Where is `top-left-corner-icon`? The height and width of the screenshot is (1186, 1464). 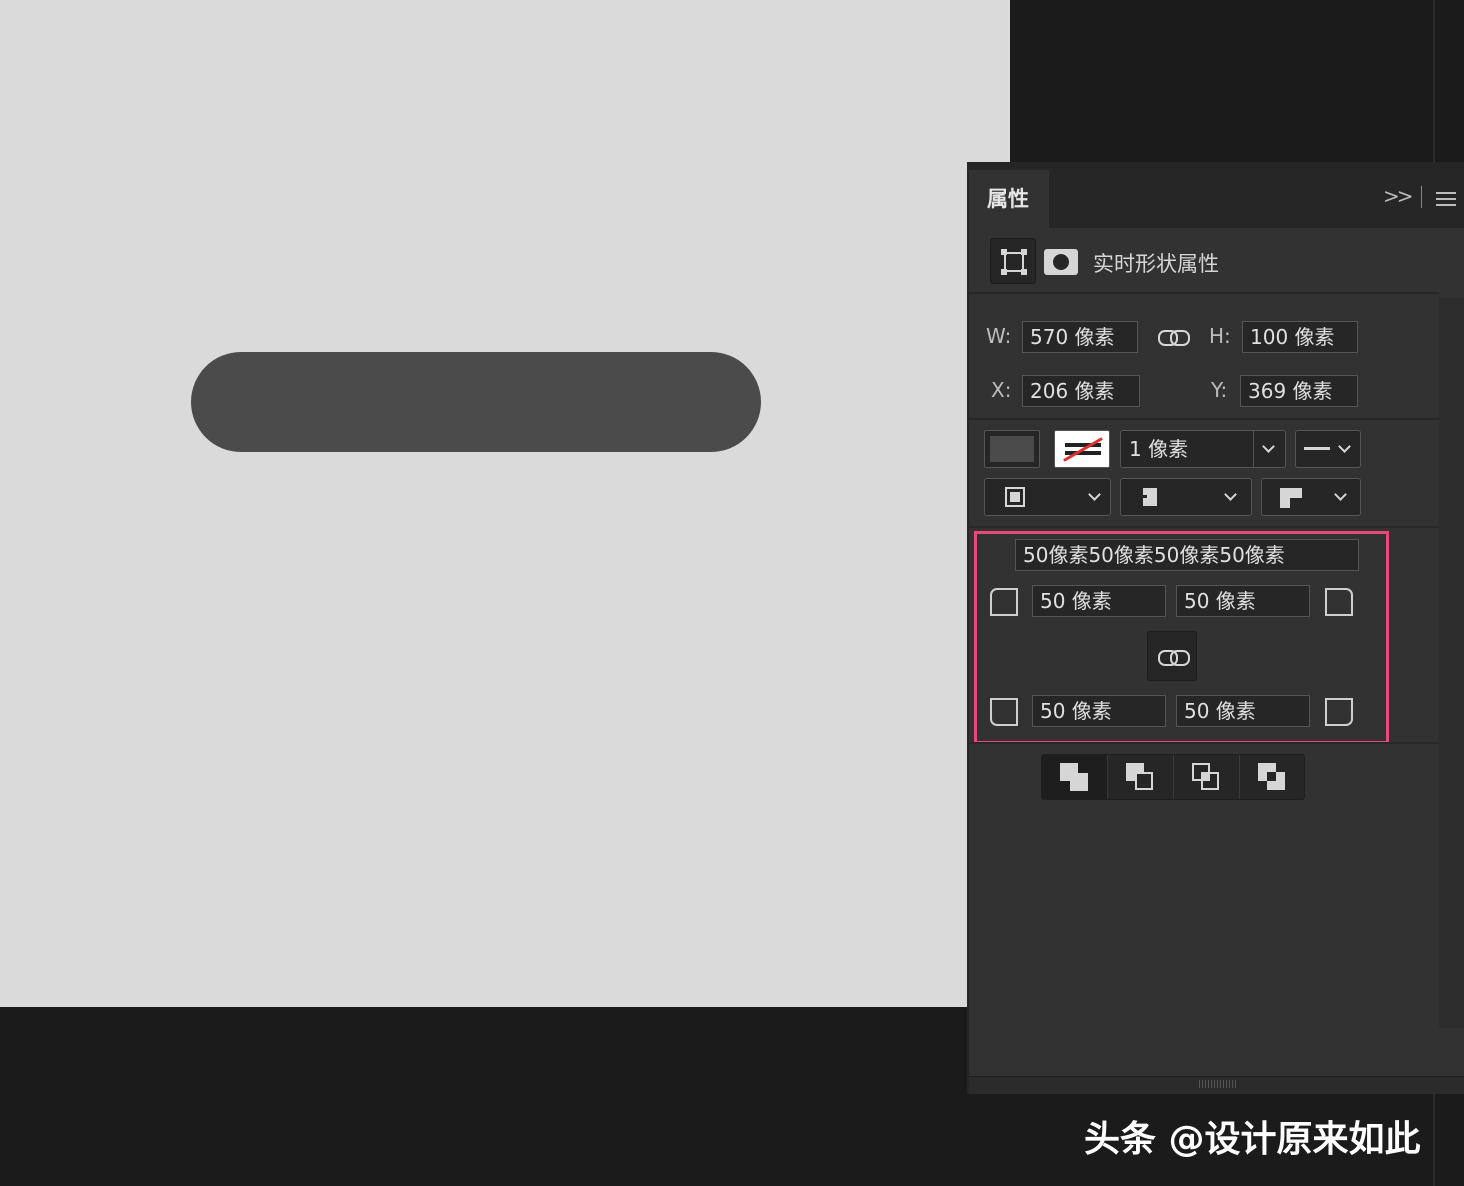
top-left-corner-icon is located at coordinates (1004, 602).